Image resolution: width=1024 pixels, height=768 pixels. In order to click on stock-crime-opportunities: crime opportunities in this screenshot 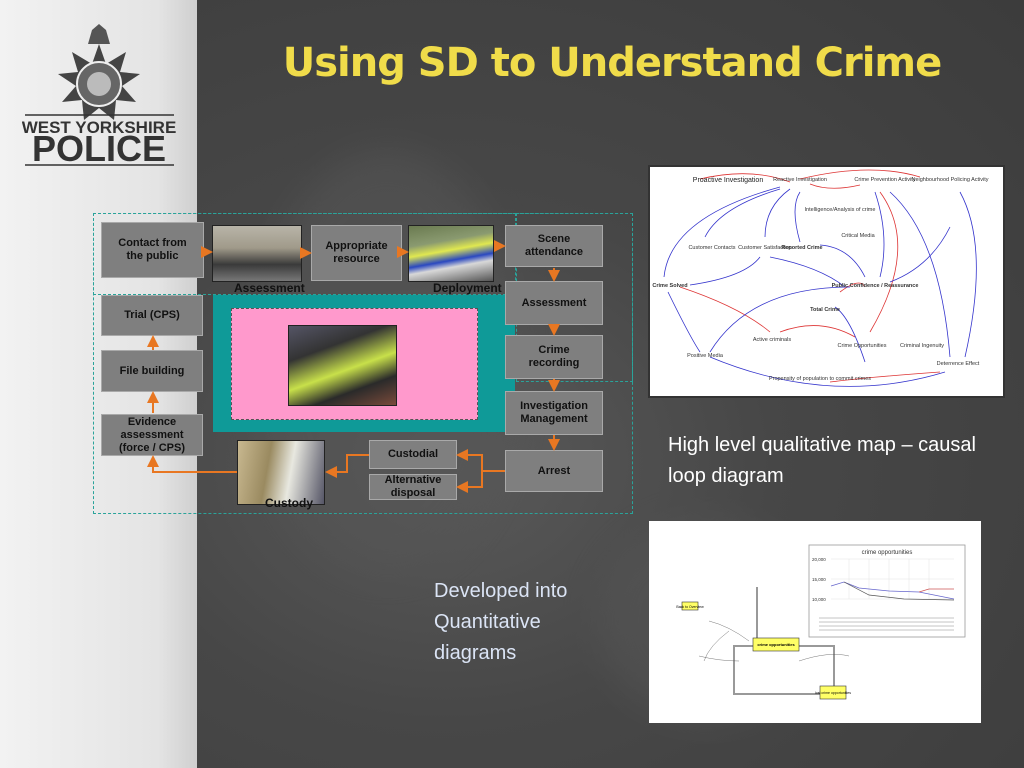, I will do `click(776, 644)`.